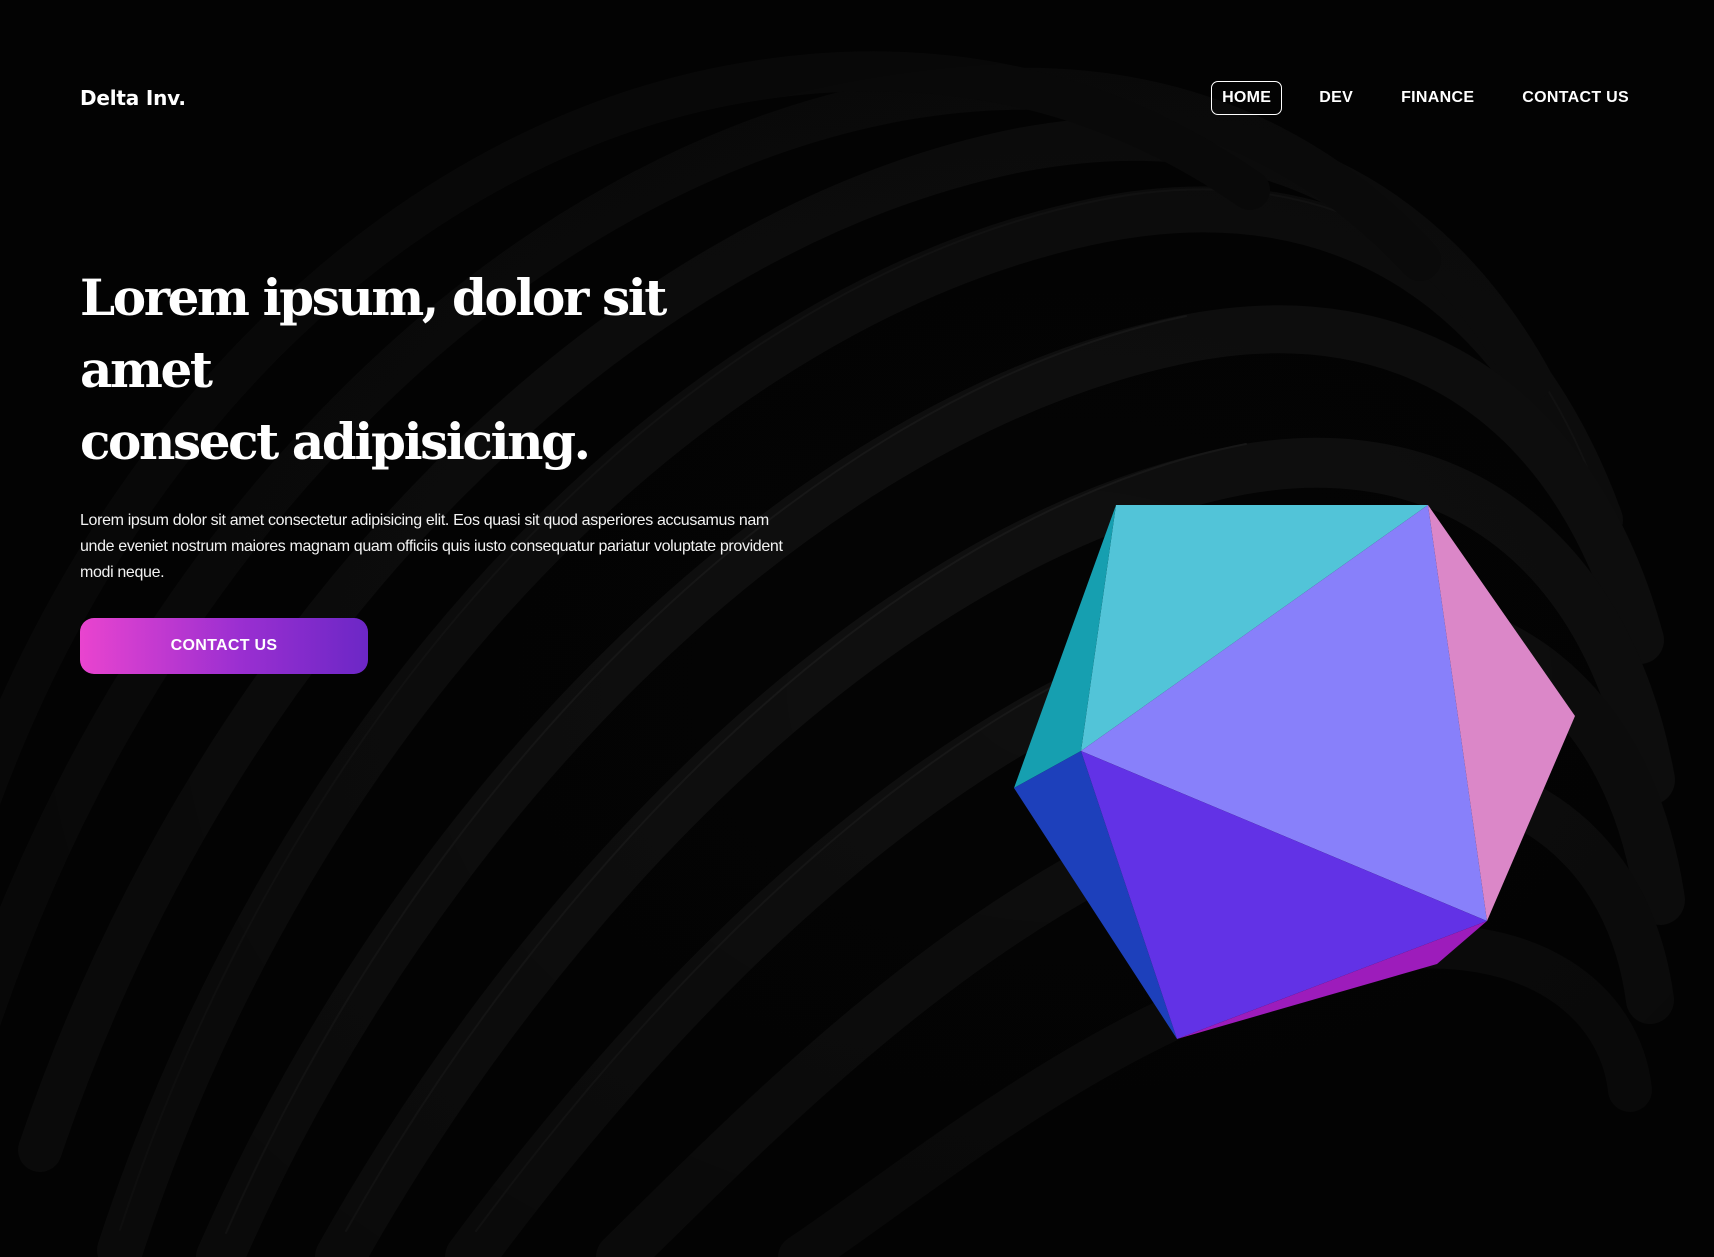 This screenshot has width=1714, height=1257. I want to click on nav-item-home: HOME, so click(1247, 98).